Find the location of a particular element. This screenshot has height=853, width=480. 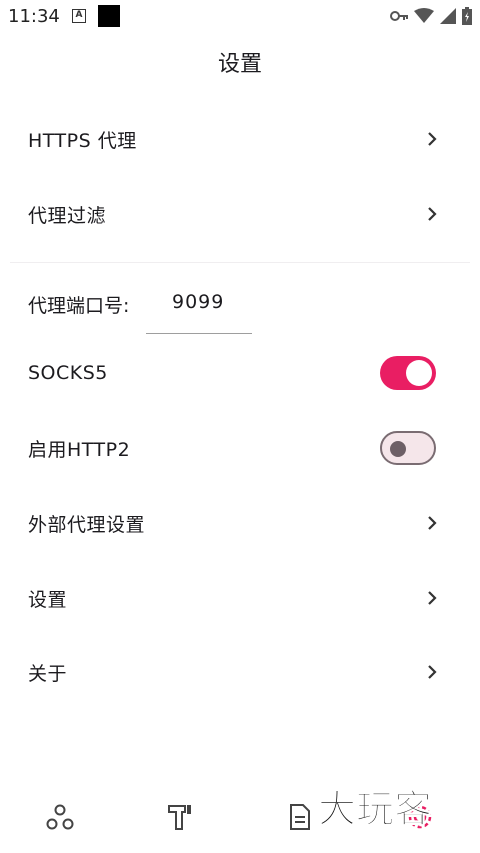

http2-toggle is located at coordinates (408, 448).